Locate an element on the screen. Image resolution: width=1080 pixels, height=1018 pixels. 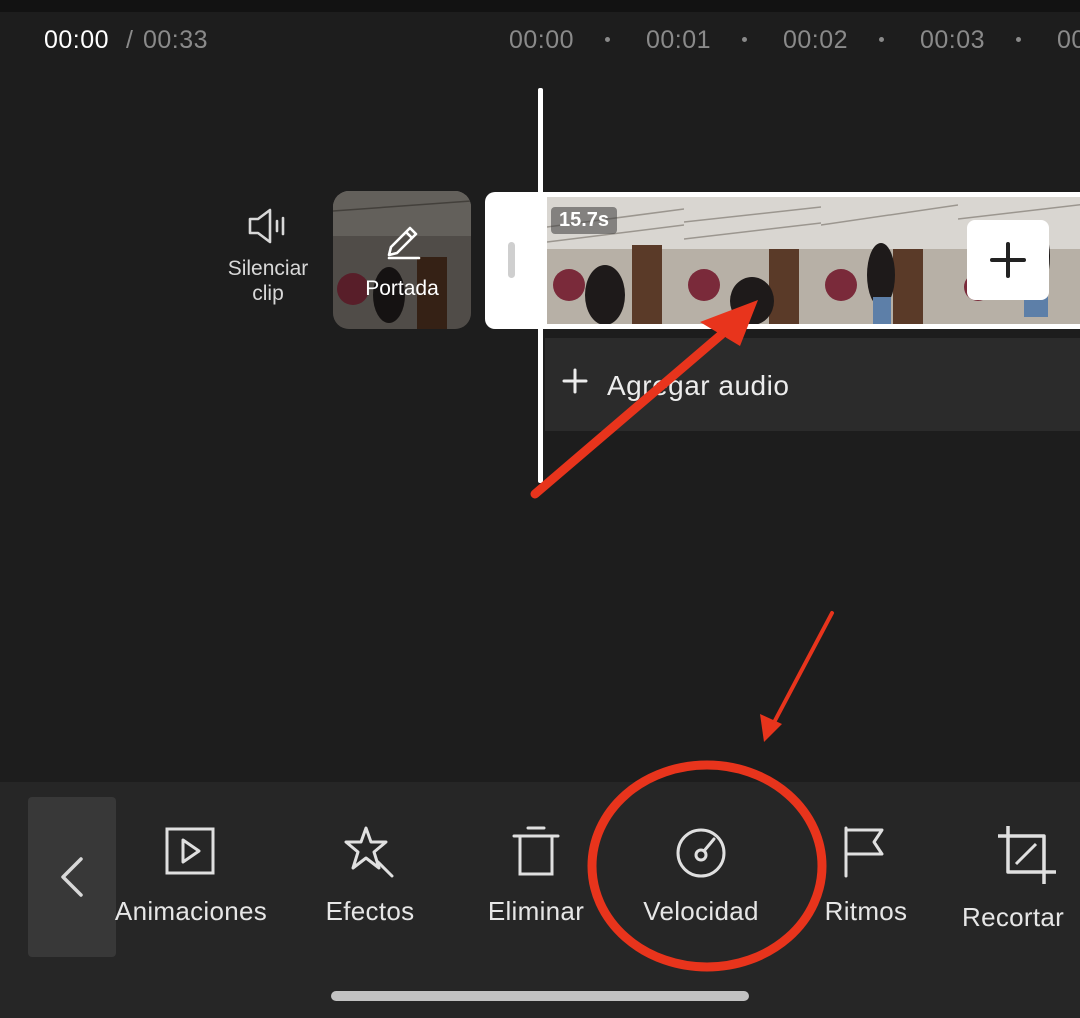
home-indicator is located at coordinates (540, 996).